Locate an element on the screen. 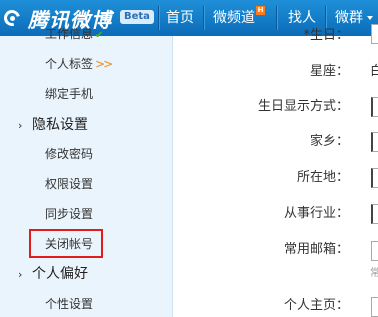 The image size is (378, 317). industry-select is located at coordinates (374, 214).